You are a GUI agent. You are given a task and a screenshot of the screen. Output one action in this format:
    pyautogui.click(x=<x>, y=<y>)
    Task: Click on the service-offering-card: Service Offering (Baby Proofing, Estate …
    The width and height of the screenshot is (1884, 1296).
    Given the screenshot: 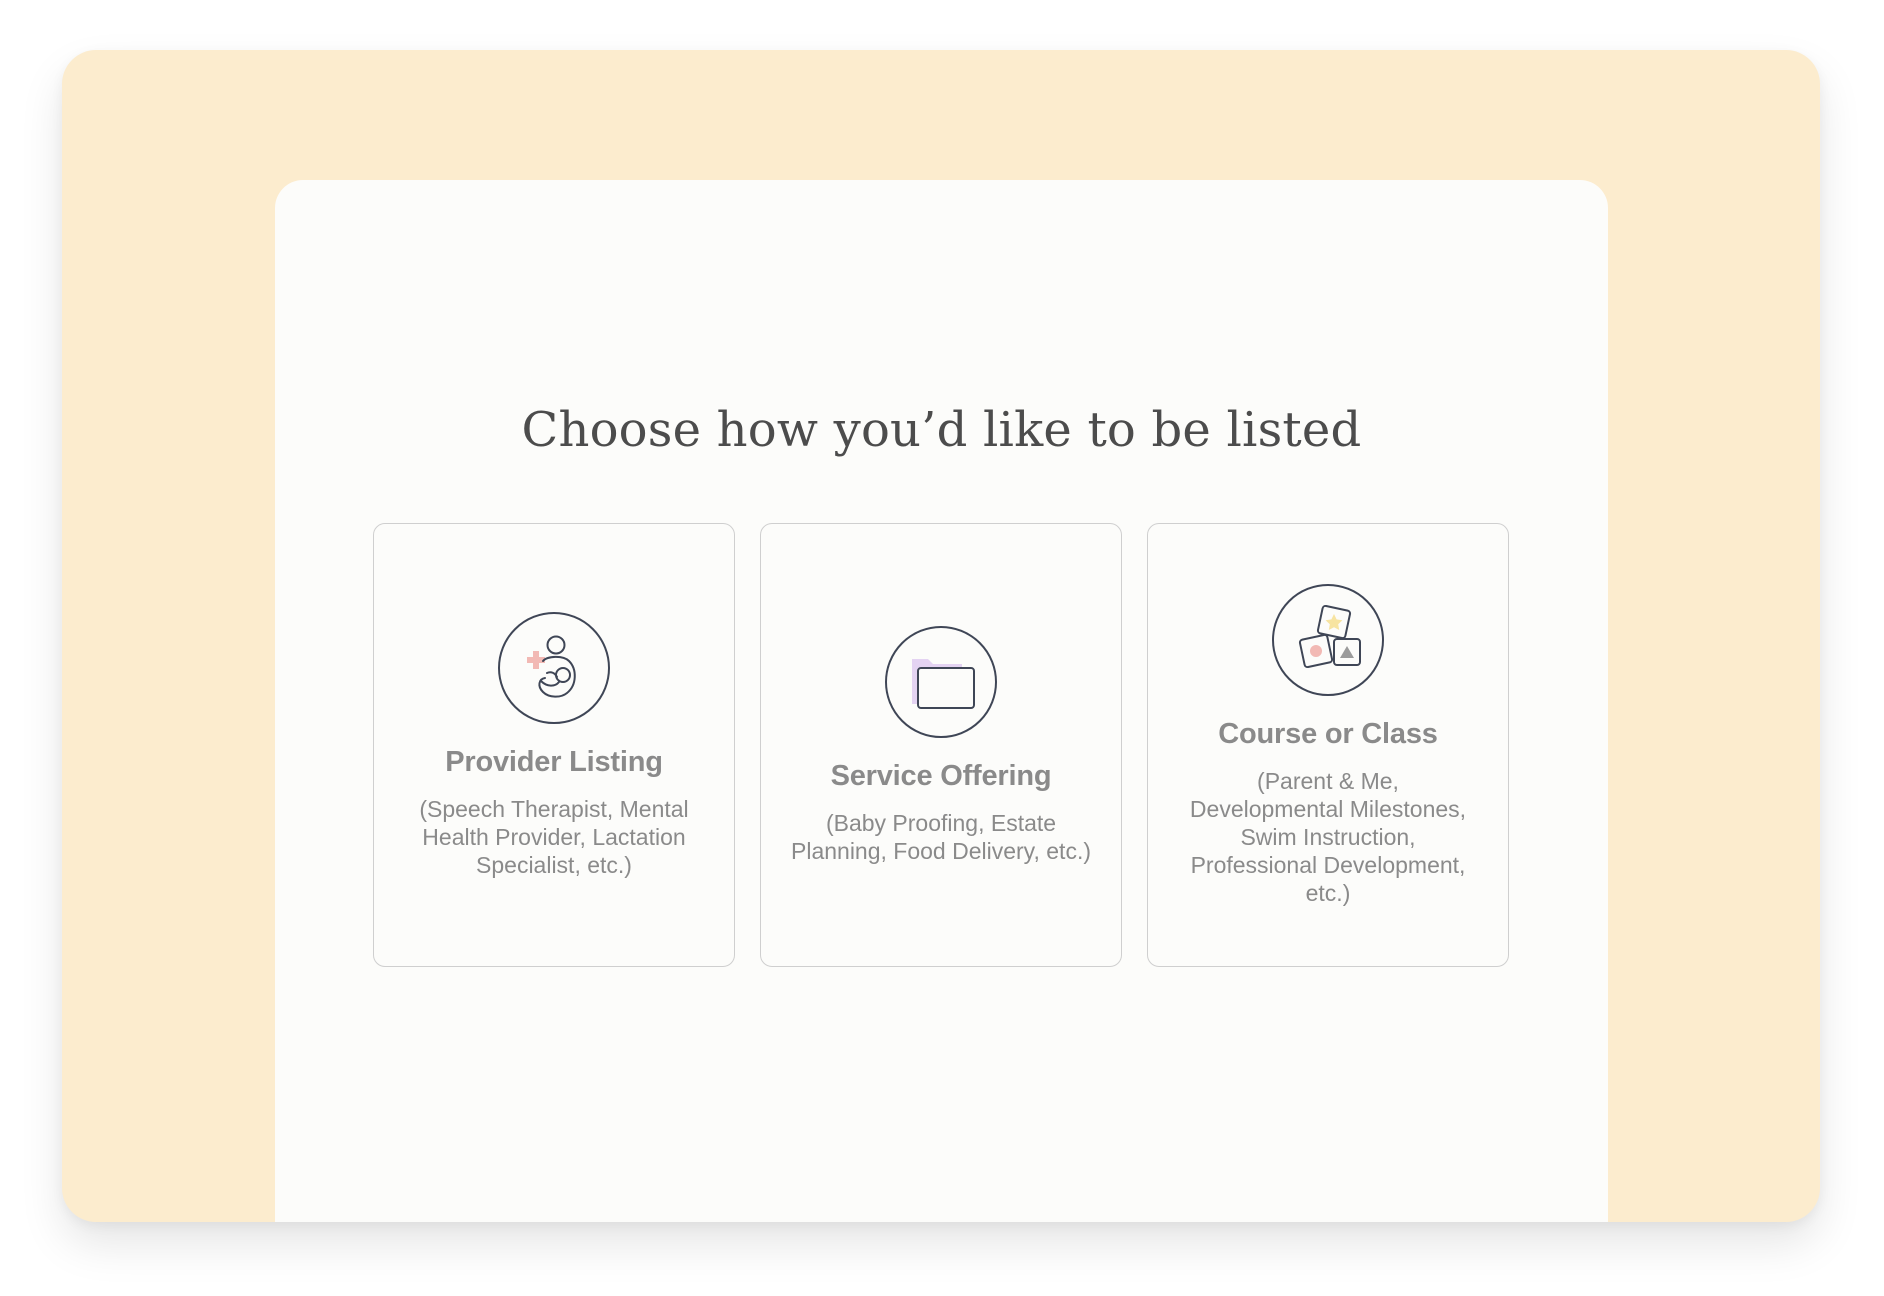 What is the action you would take?
    pyautogui.click(x=941, y=745)
    